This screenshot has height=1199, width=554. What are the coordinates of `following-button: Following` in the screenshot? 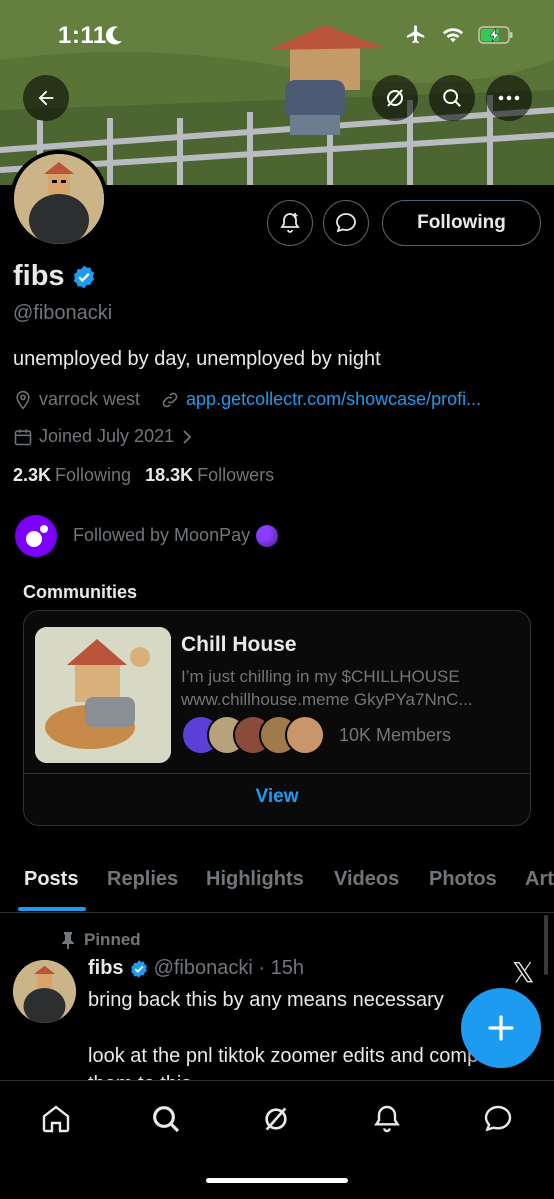 It's located at (461, 223).